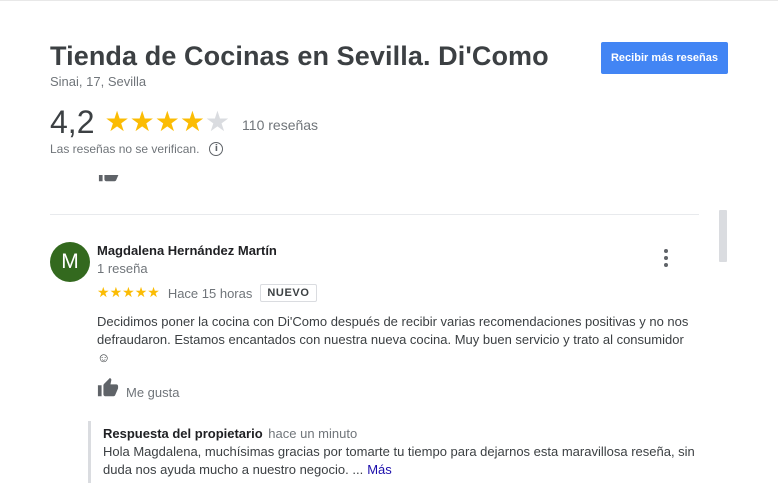 This screenshot has height=486, width=778. Describe the element at coordinates (299, 56) in the screenshot. I see `business-title: Tienda de Cocinas en Sevilla. Di'Como` at that location.